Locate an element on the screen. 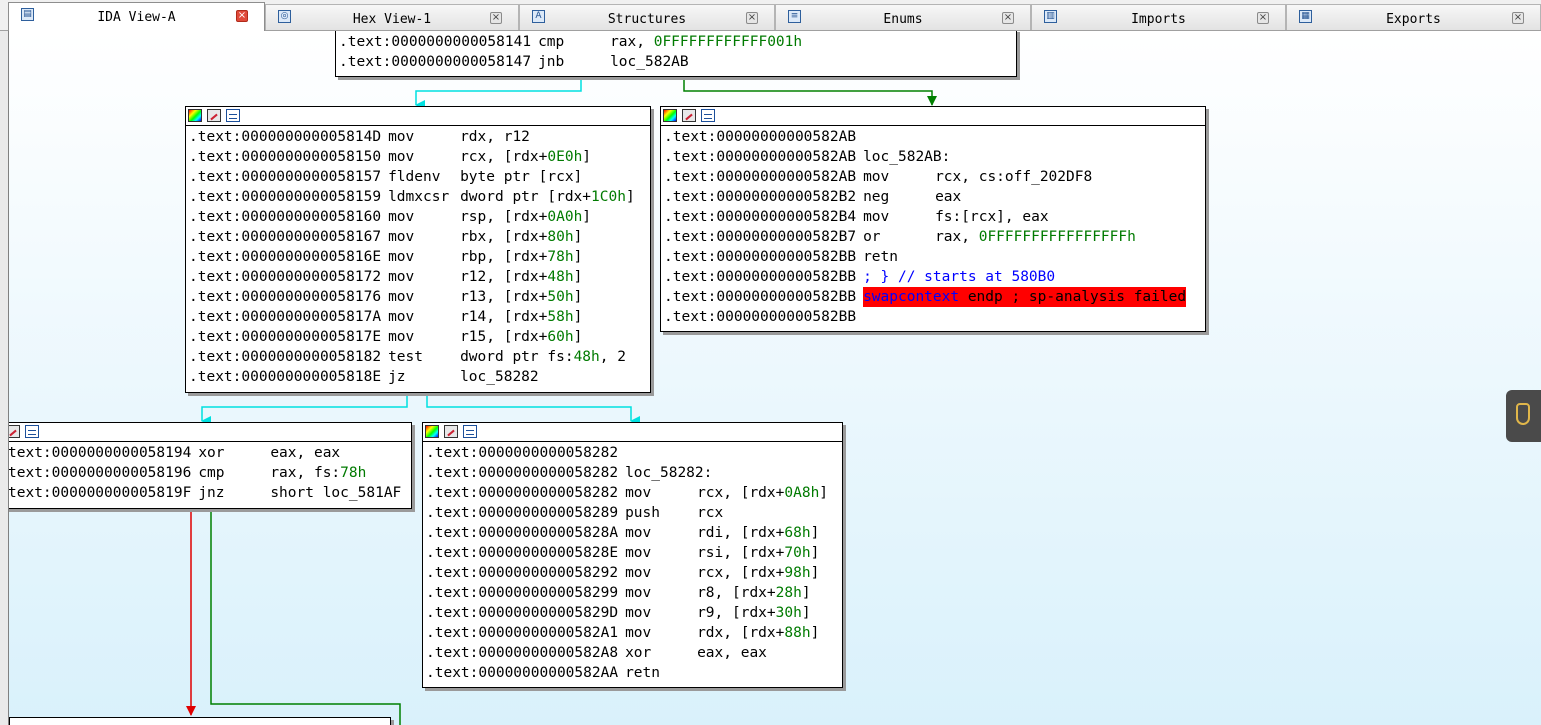 The image size is (1541, 725). operand: rdx, r12 is located at coordinates (495, 137).